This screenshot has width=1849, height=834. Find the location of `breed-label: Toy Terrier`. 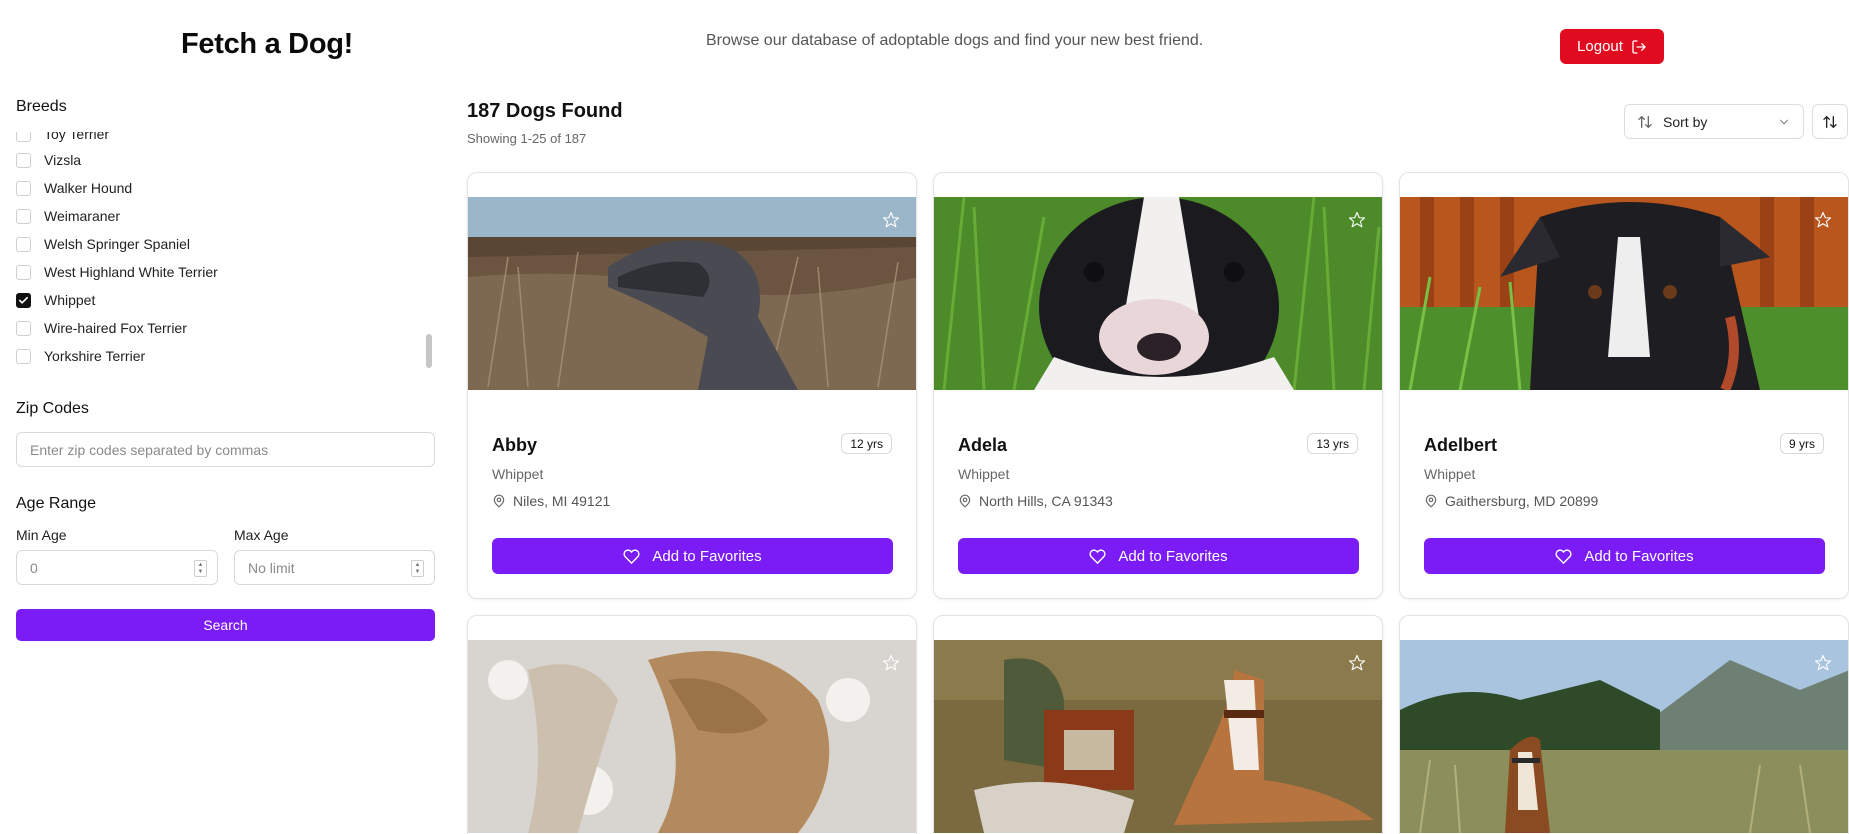

breed-label: Toy Terrier is located at coordinates (77, 137).